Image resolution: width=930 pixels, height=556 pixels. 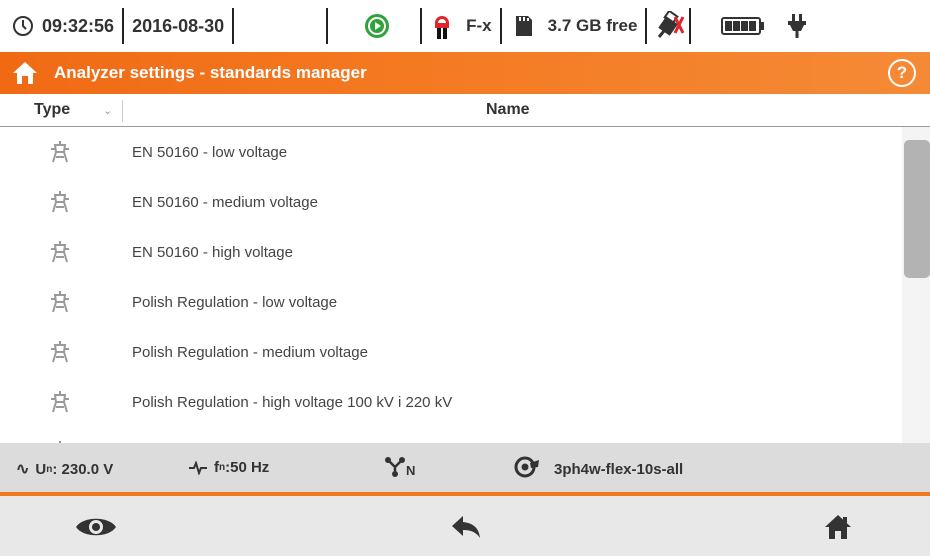 What do you see at coordinates (479, 25) in the screenshot?
I see `clamp-type: F-x` at bounding box center [479, 25].